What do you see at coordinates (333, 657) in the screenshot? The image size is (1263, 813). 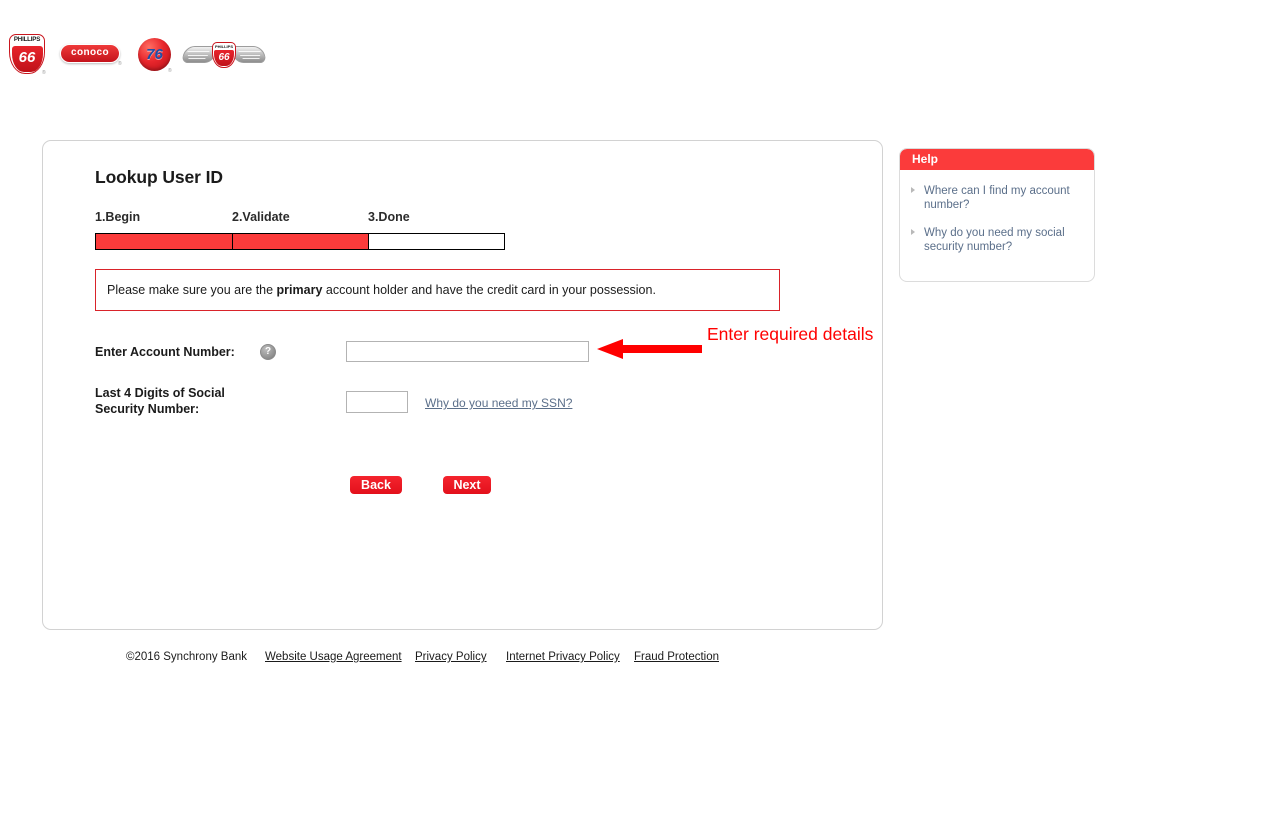 I see `footer-link-website-usage-agreement: Website Usage Agreement` at bounding box center [333, 657].